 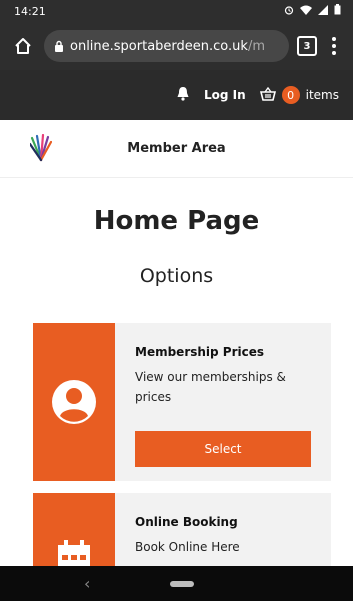 I want to click on tab-switcher-button: 3, so click(x=307, y=46).